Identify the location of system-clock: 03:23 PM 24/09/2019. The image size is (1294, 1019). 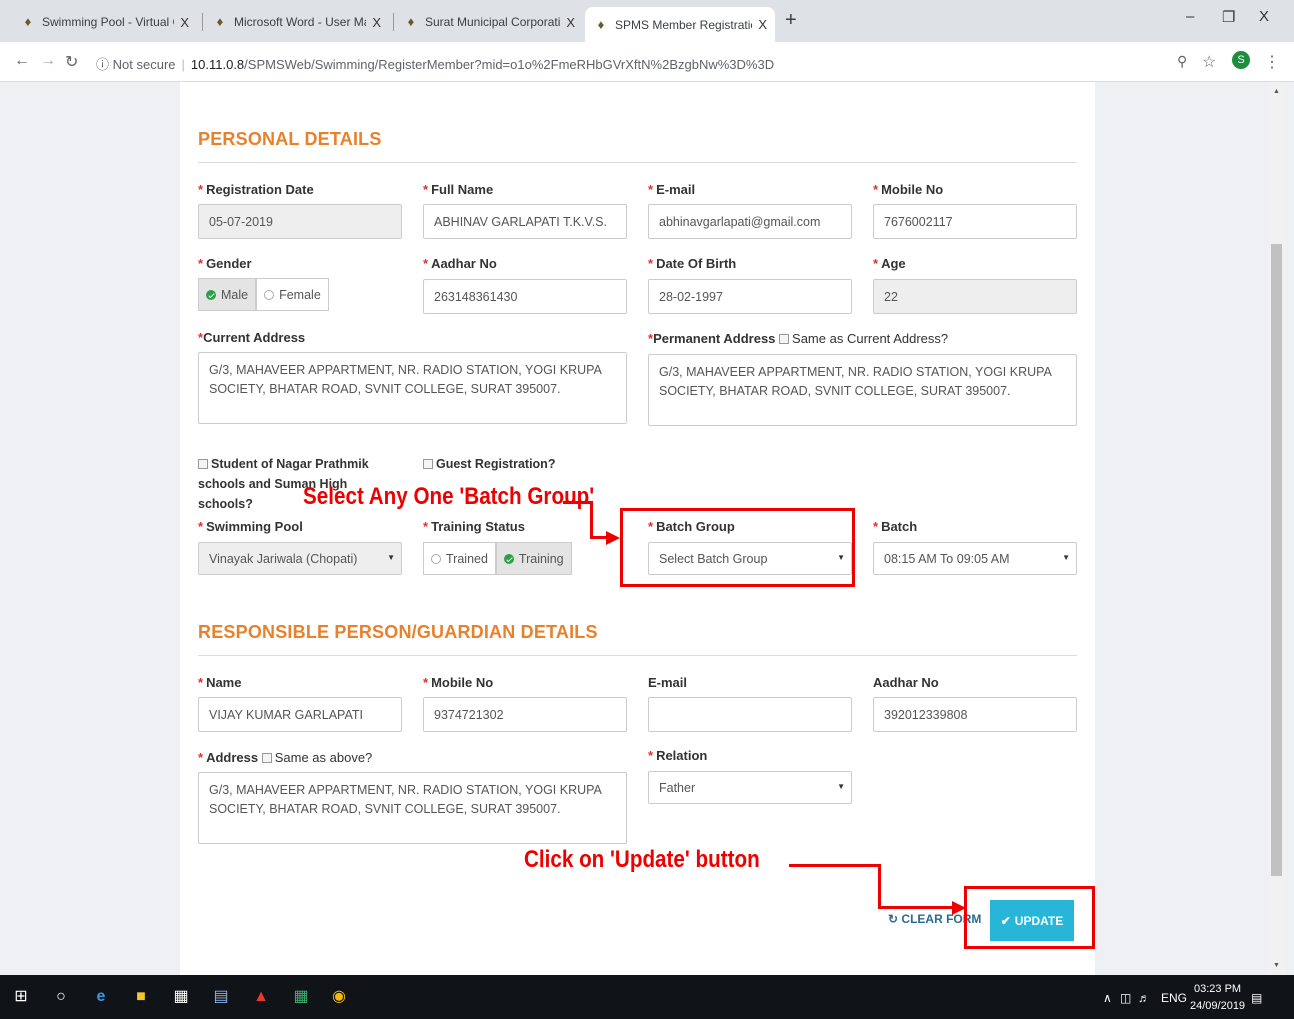
(1217, 998).